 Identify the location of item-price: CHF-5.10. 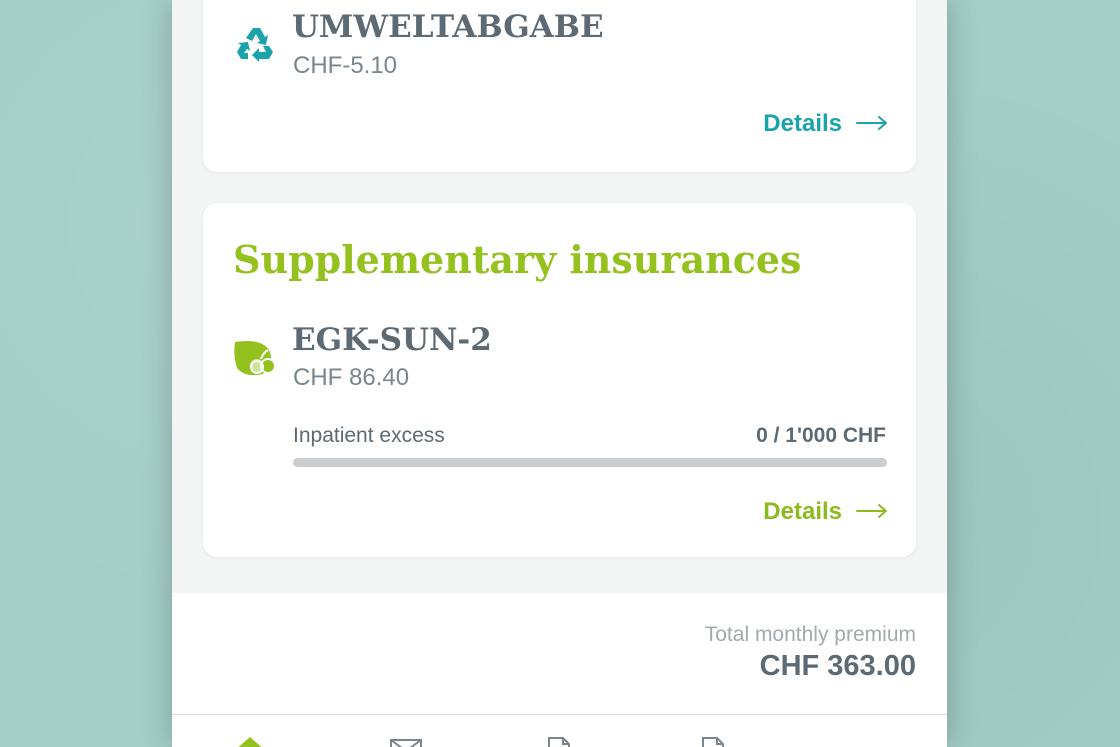
(345, 65).